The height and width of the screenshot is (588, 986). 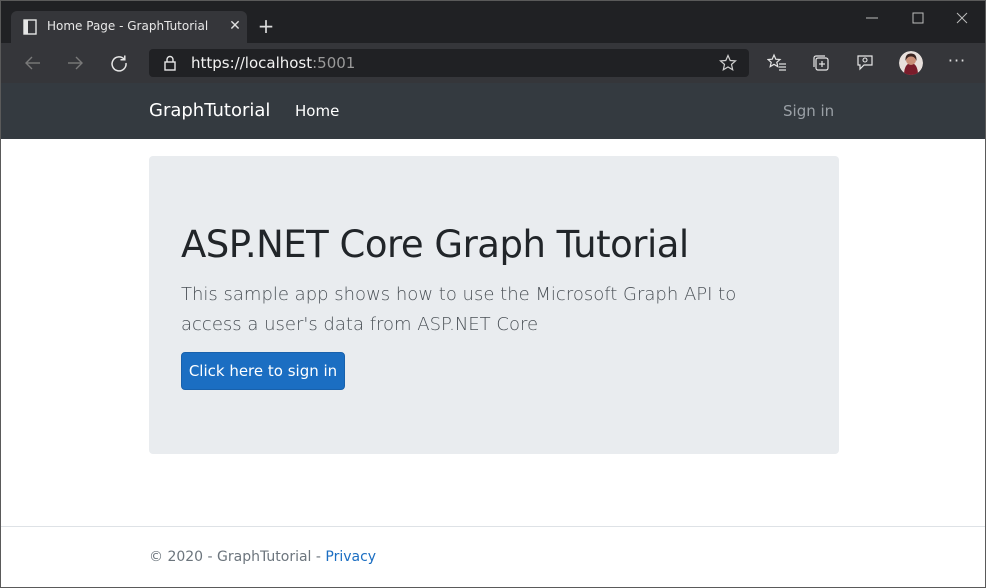 What do you see at coordinates (235, 26) in the screenshot?
I see `tab-close-icon: ✕` at bounding box center [235, 26].